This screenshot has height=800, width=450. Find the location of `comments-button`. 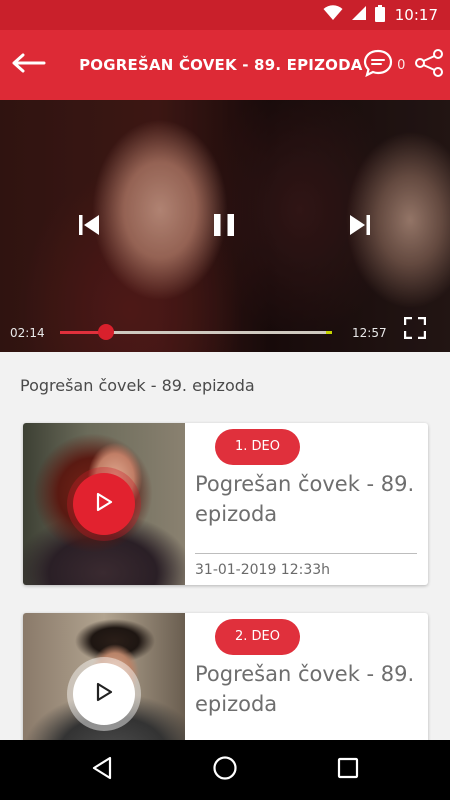

comments-button is located at coordinates (378, 65).